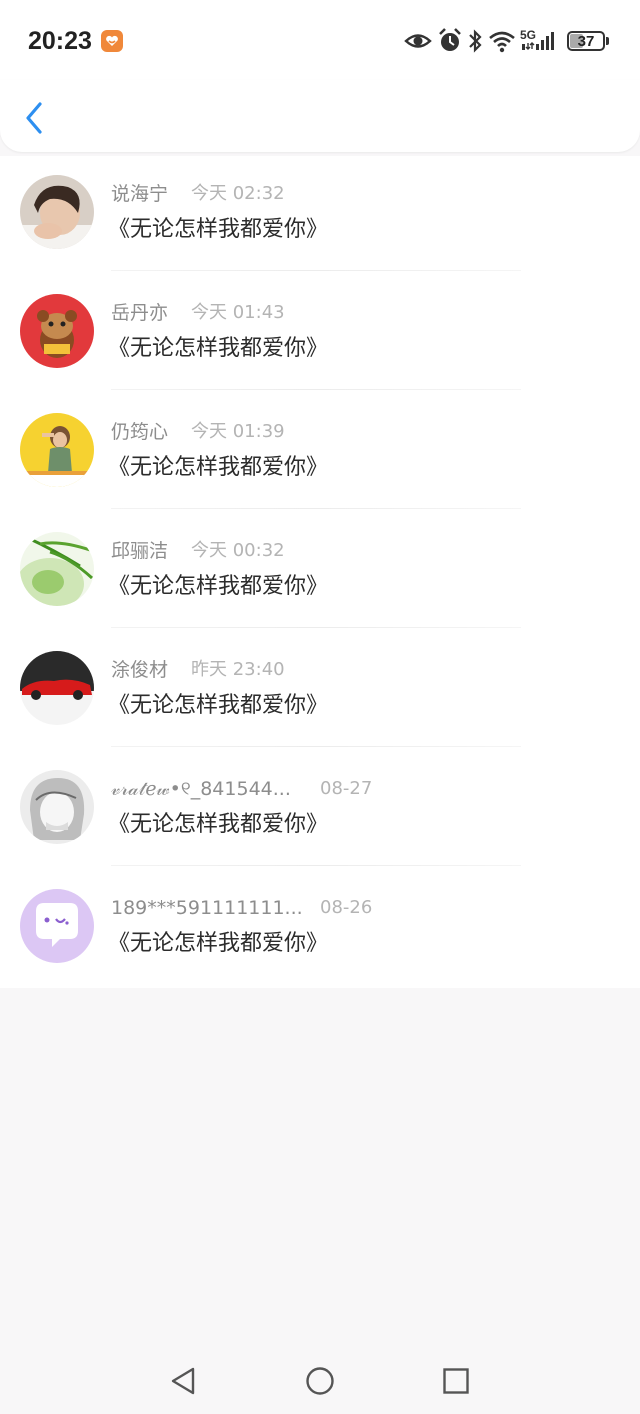 The height and width of the screenshot is (1414, 640). Describe the element at coordinates (140, 194) in the screenshot. I see `contact-name: 说海宁` at that location.